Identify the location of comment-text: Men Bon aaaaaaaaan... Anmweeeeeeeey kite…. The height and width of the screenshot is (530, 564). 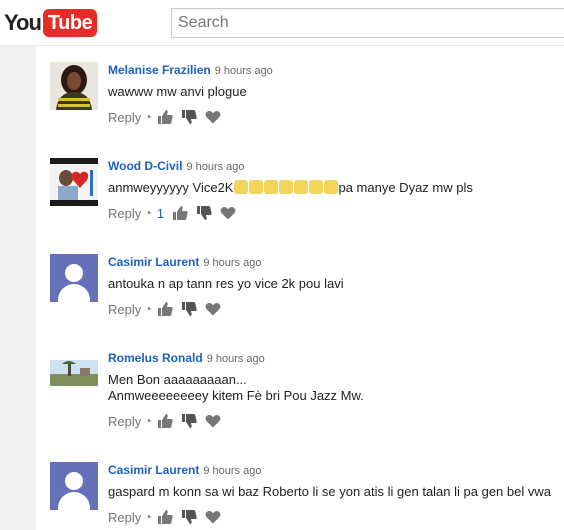
(236, 387).